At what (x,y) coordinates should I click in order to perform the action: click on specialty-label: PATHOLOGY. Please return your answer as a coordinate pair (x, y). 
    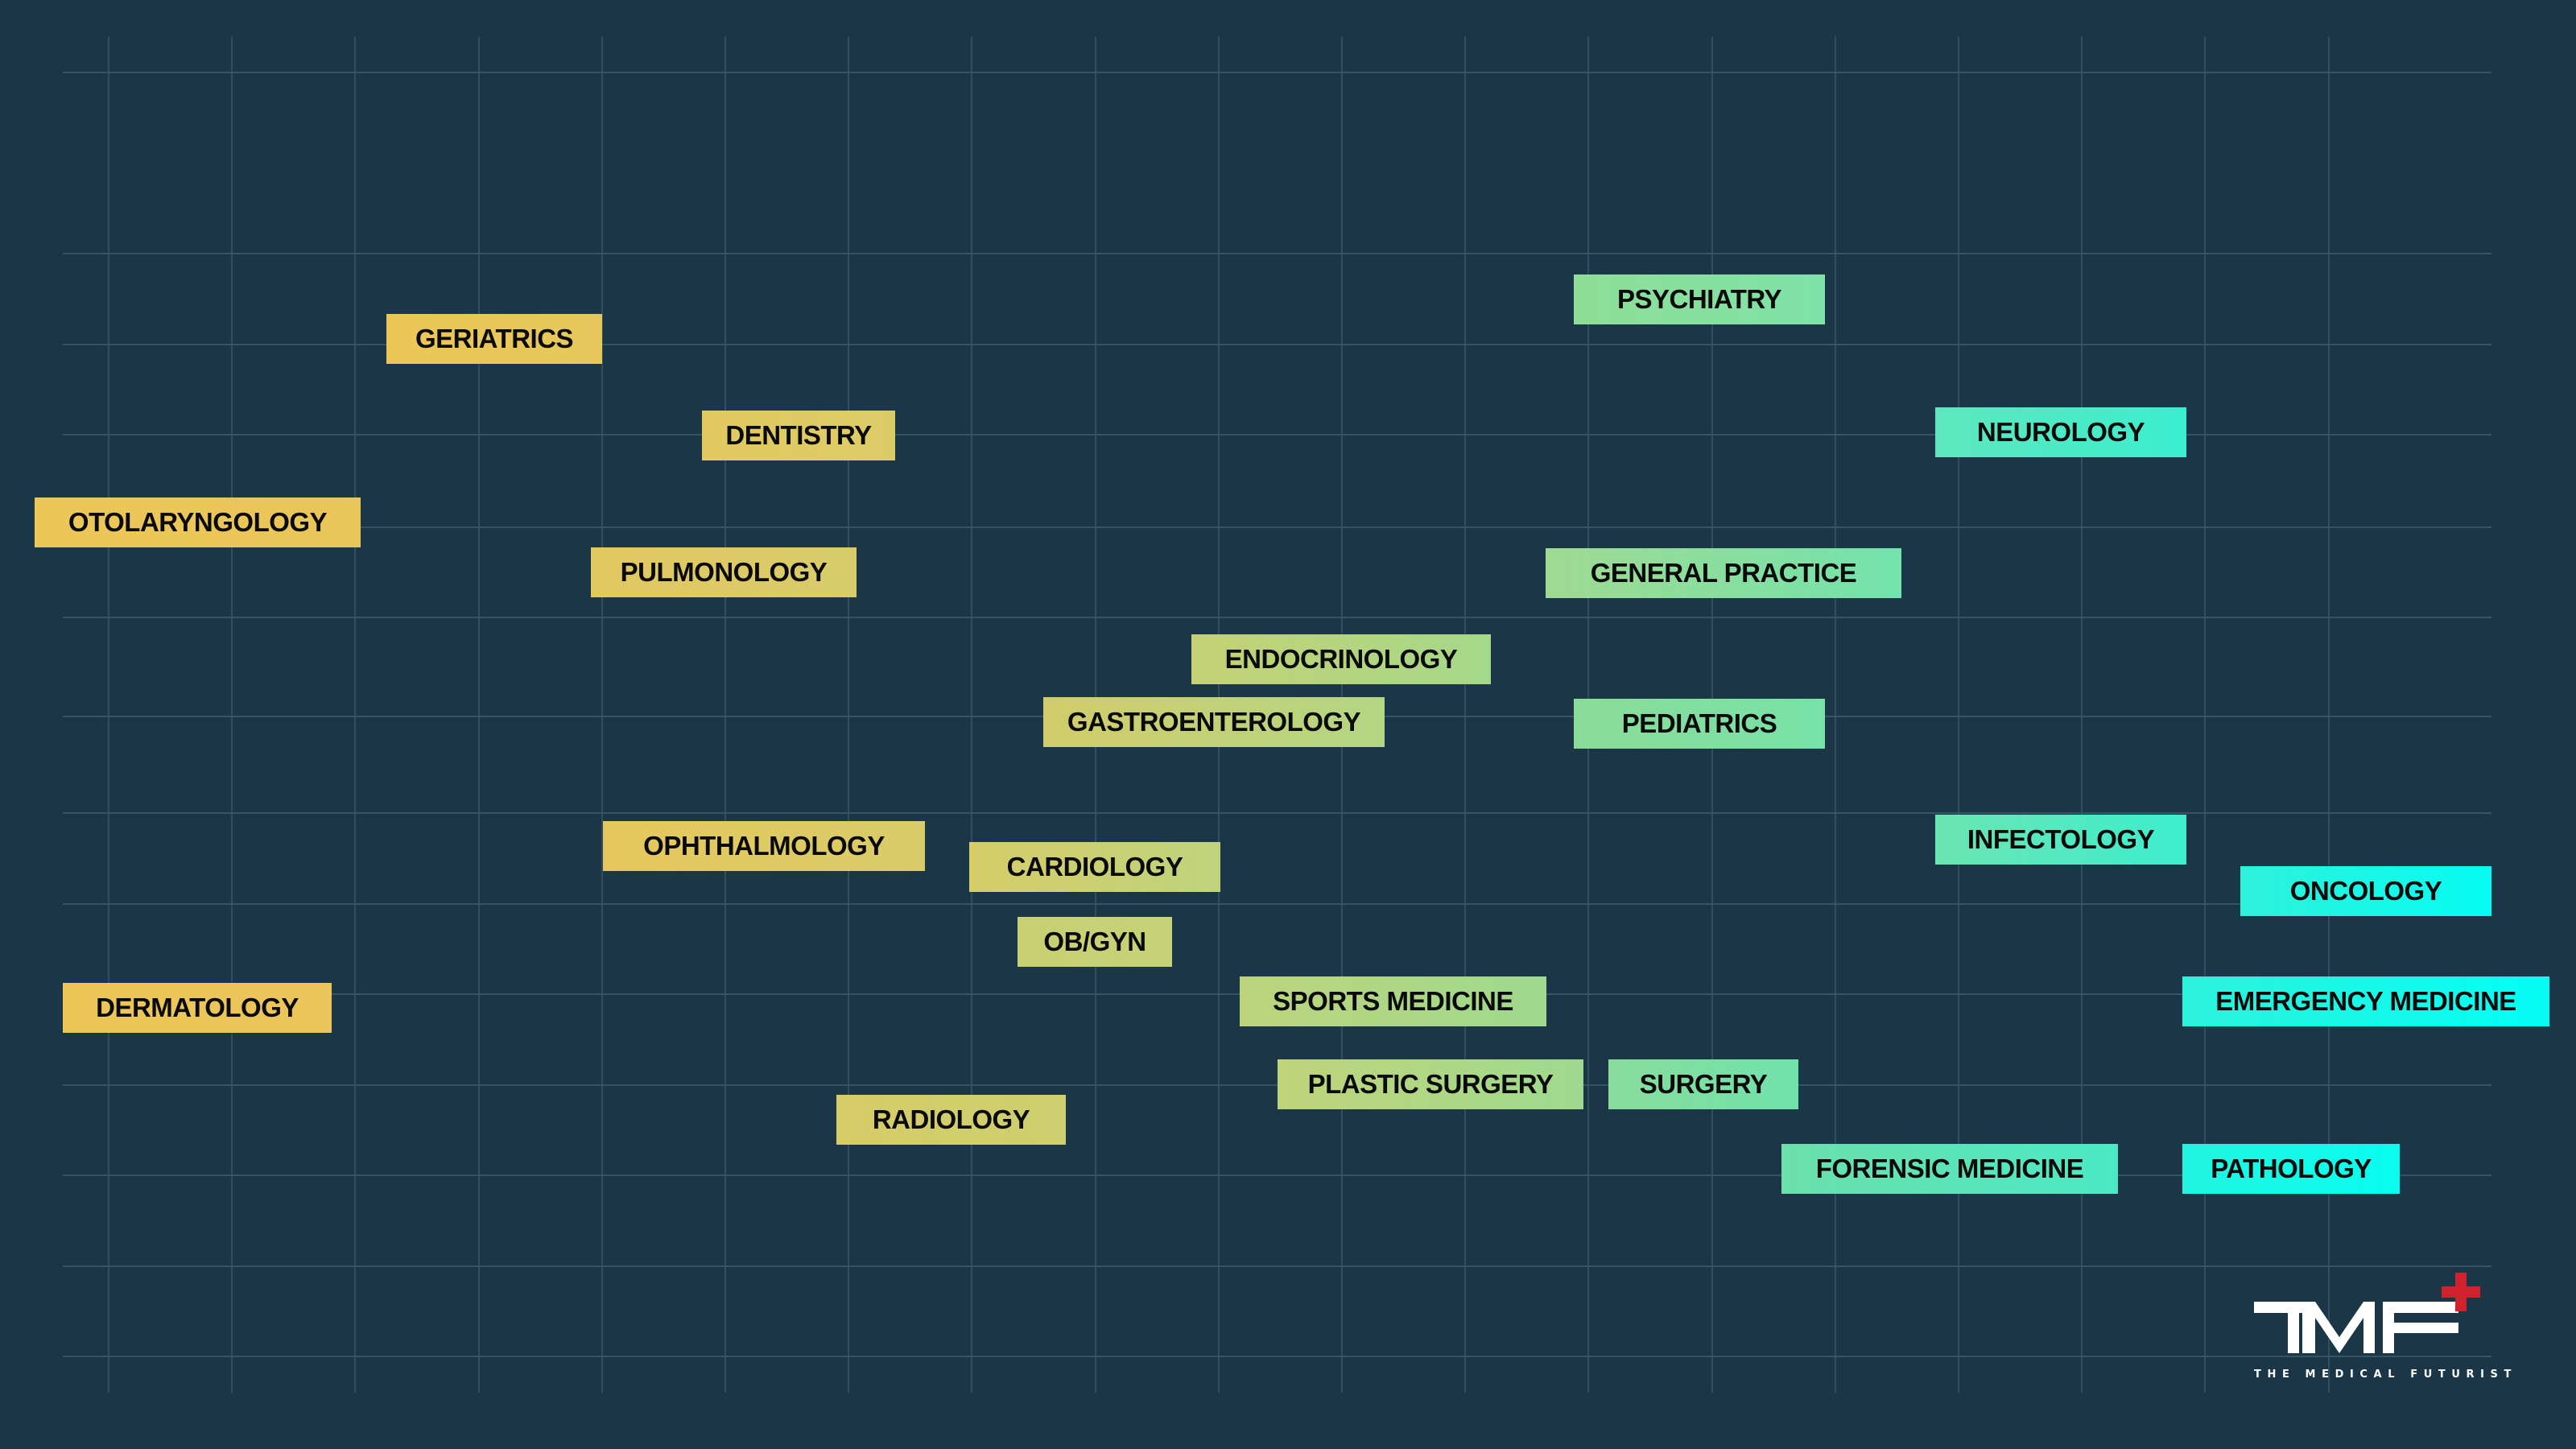
    Looking at the image, I should click on (2291, 1168).